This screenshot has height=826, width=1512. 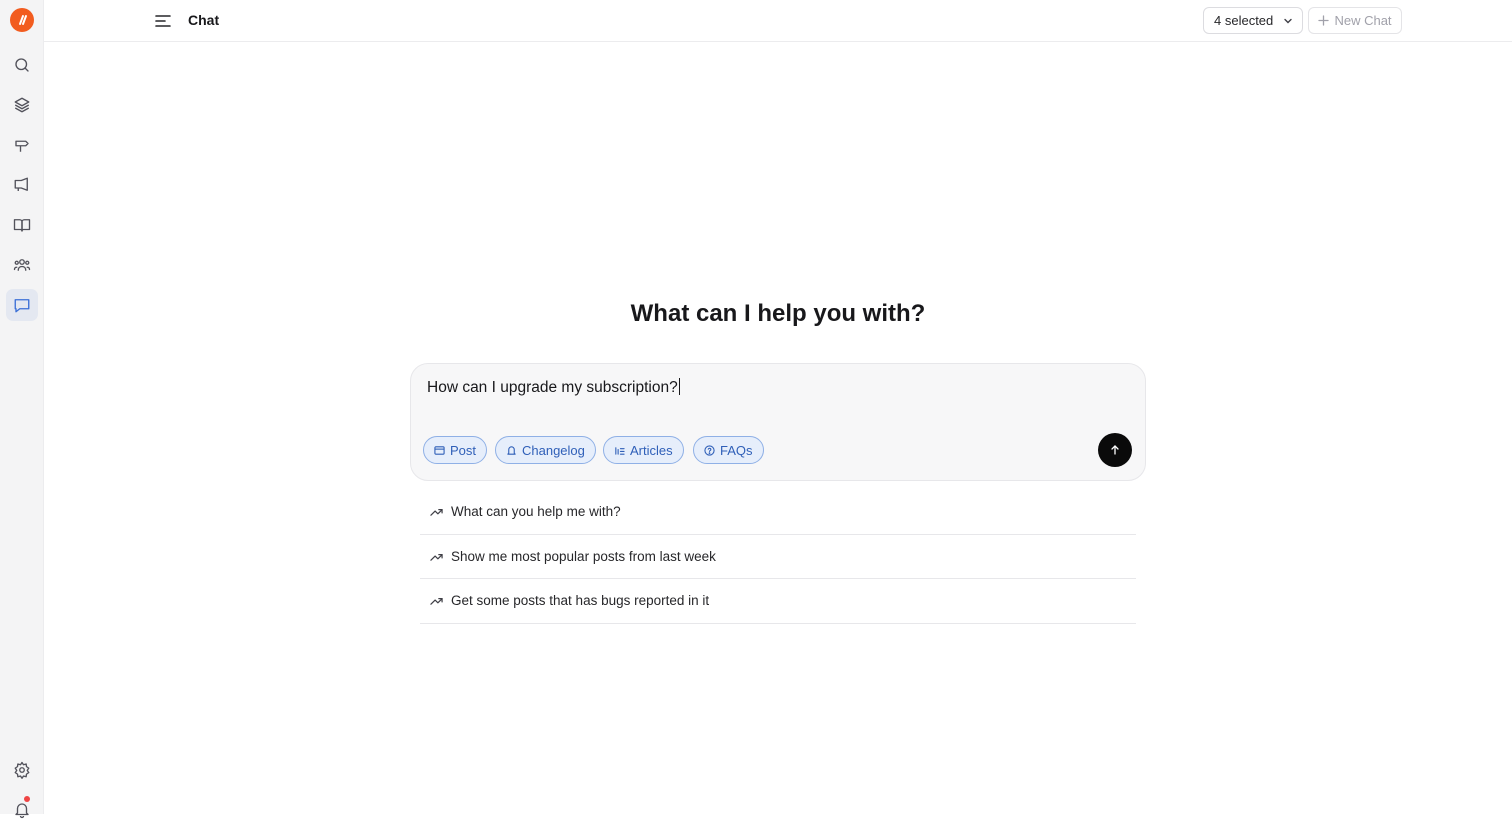 I want to click on chevron-down-icon, so click(x=1288, y=21).